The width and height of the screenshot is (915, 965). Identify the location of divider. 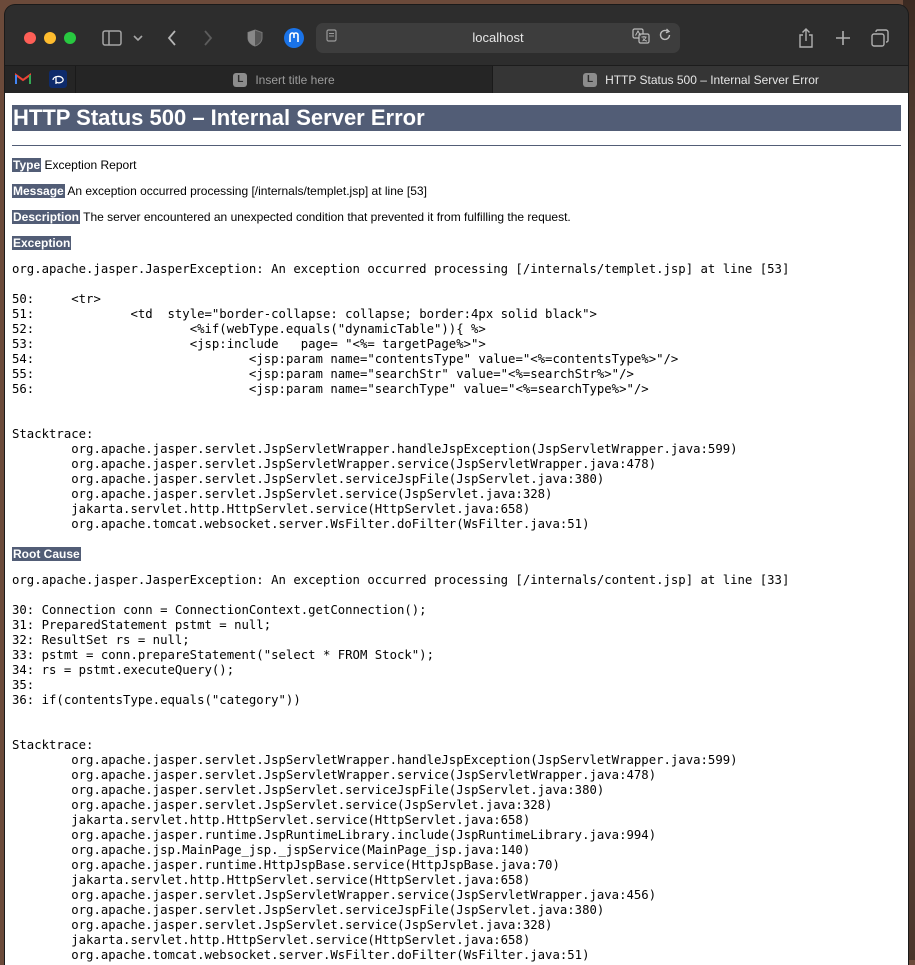
(456, 145).